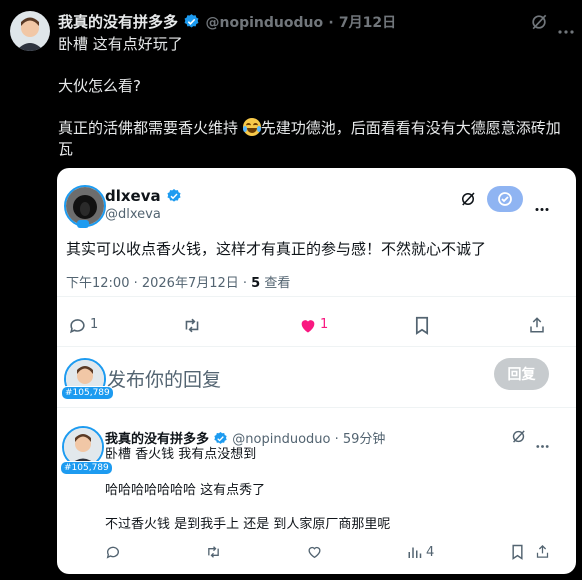 Image resolution: width=582 pixels, height=580 pixels. I want to click on tweet-line-part: 先建功德池，后面看看有没有大德愿意添砖加, so click(410, 128).